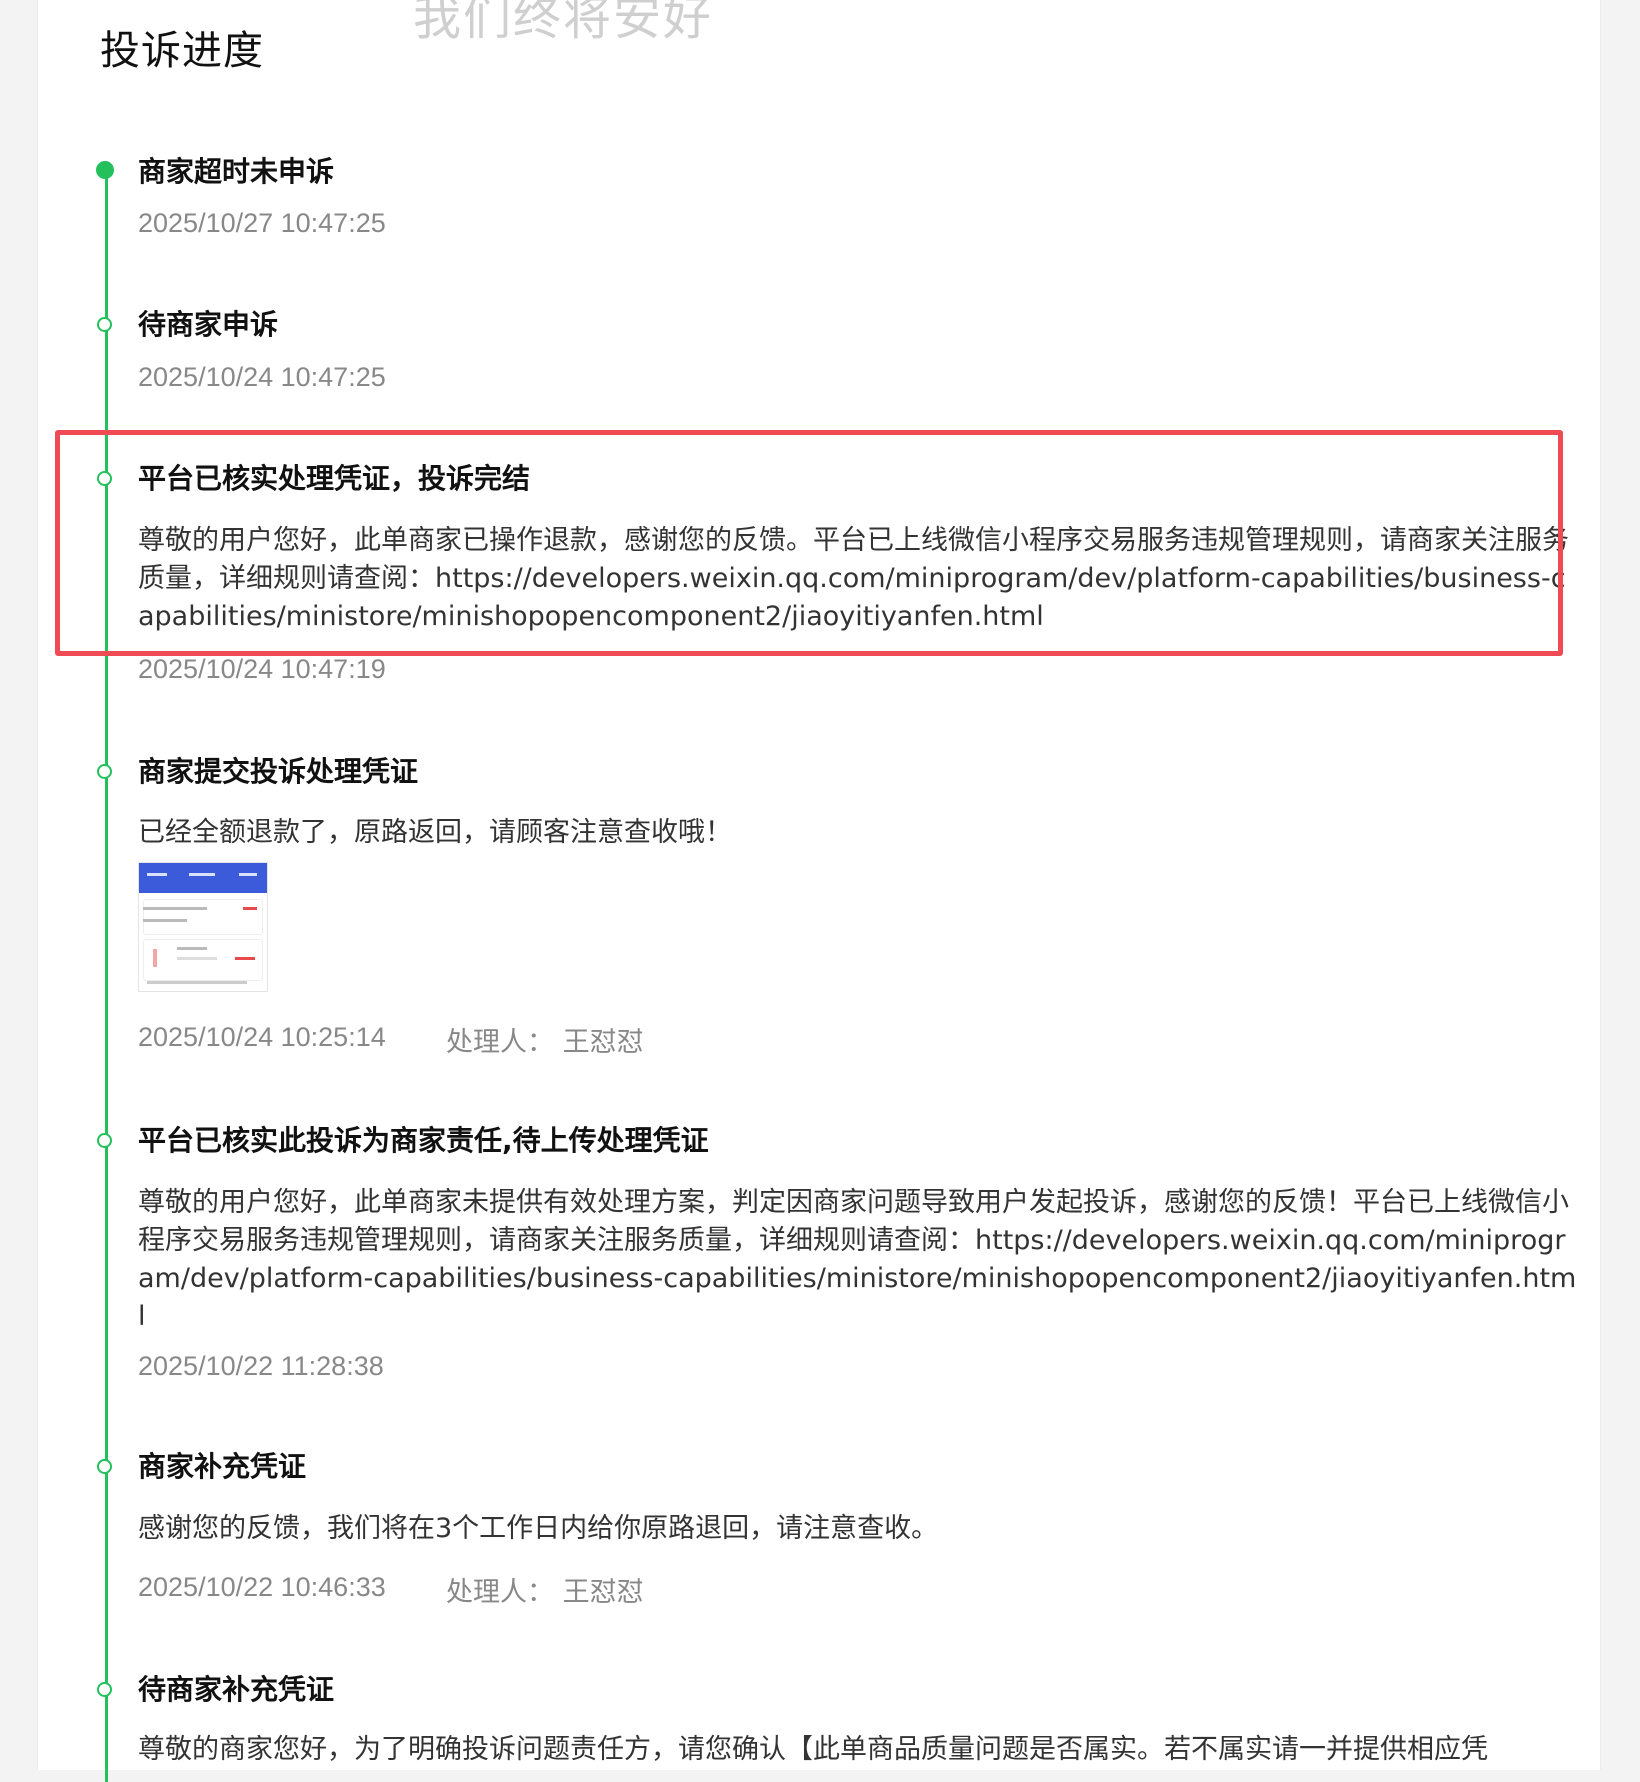 The height and width of the screenshot is (1782, 1640). What do you see at coordinates (423, 1140) in the screenshot?
I see `timeline-item-title: 平台已核实此投诉为商家责任,待上传处理凭证` at bounding box center [423, 1140].